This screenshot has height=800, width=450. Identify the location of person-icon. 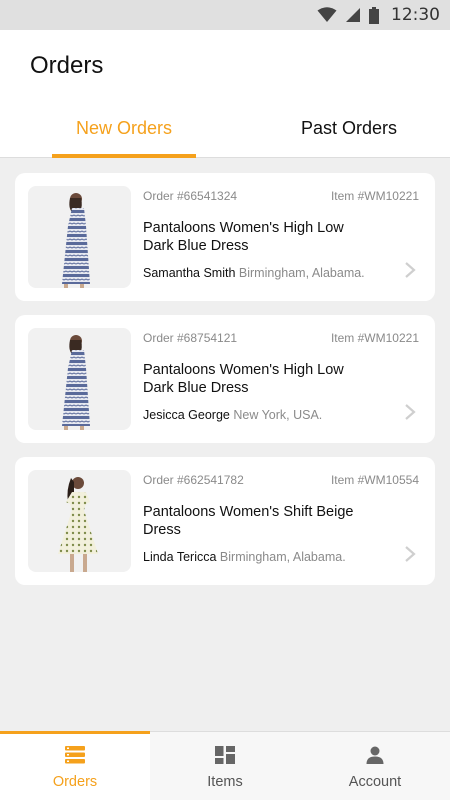
(375, 755).